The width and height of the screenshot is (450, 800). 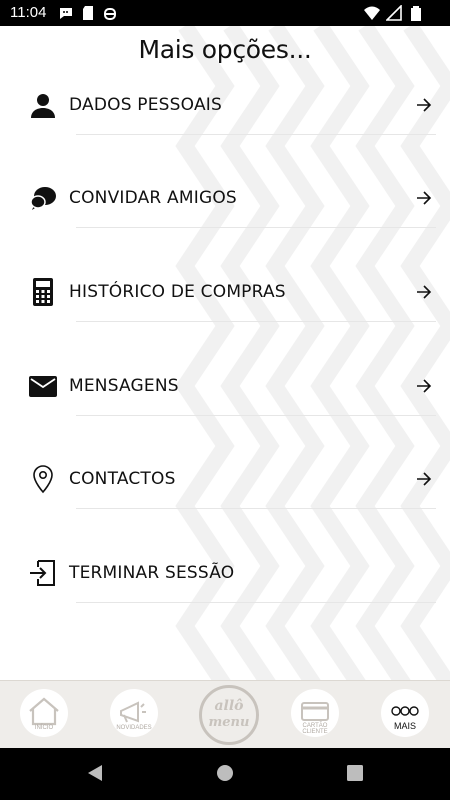 I want to click on signal-icon, so click(x=394, y=13).